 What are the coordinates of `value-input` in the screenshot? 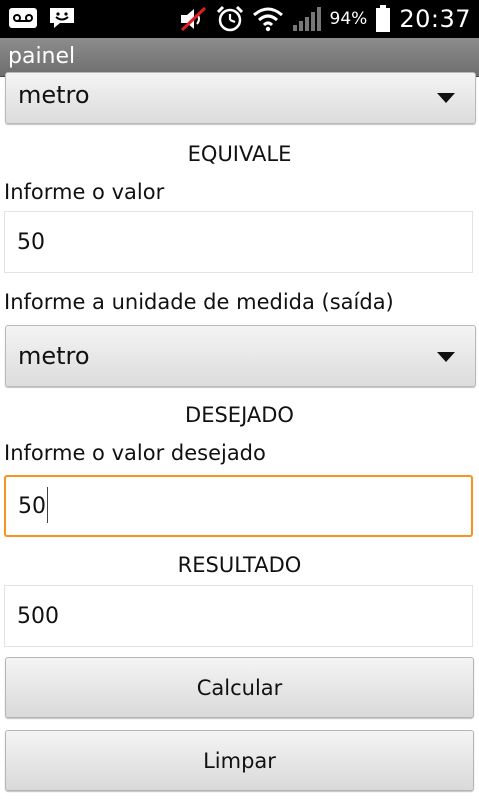 It's located at (238, 242).